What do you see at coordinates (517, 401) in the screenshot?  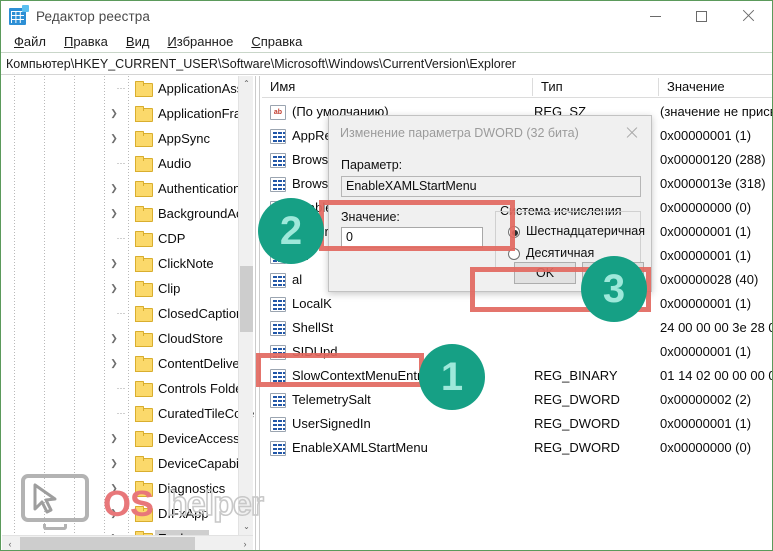 I see `value-row: TelemetrySalt REG_DWORD 0x00000002 (2)` at bounding box center [517, 401].